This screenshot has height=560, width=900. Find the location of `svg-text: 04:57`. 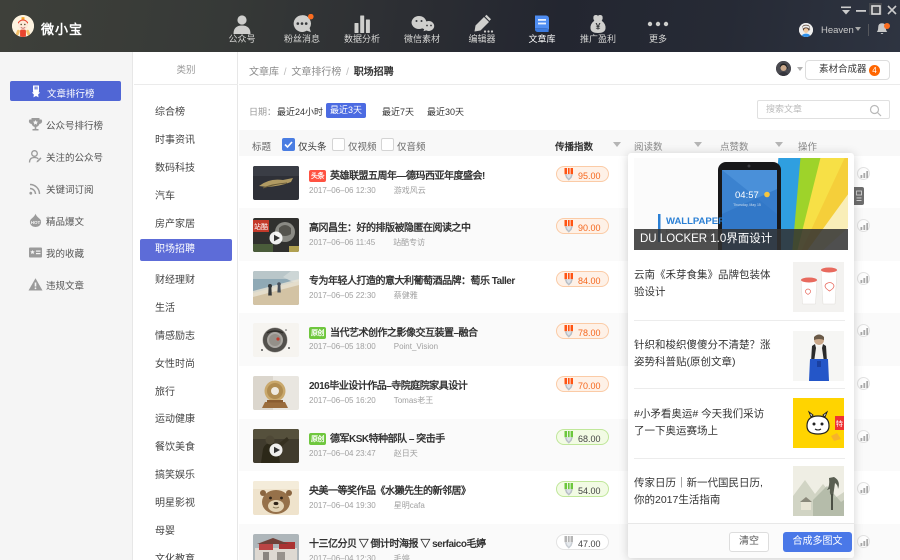

svg-text: 04:57 is located at coordinates (747, 195).